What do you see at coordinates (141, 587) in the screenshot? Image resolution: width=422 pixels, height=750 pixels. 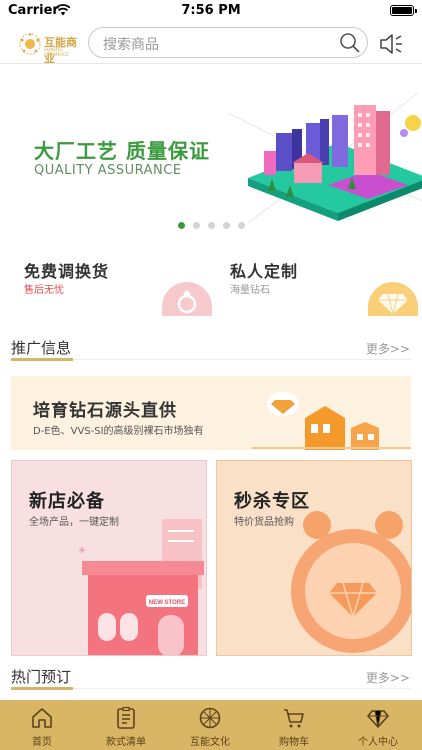 I see `store-illustration: NEW STORE` at bounding box center [141, 587].